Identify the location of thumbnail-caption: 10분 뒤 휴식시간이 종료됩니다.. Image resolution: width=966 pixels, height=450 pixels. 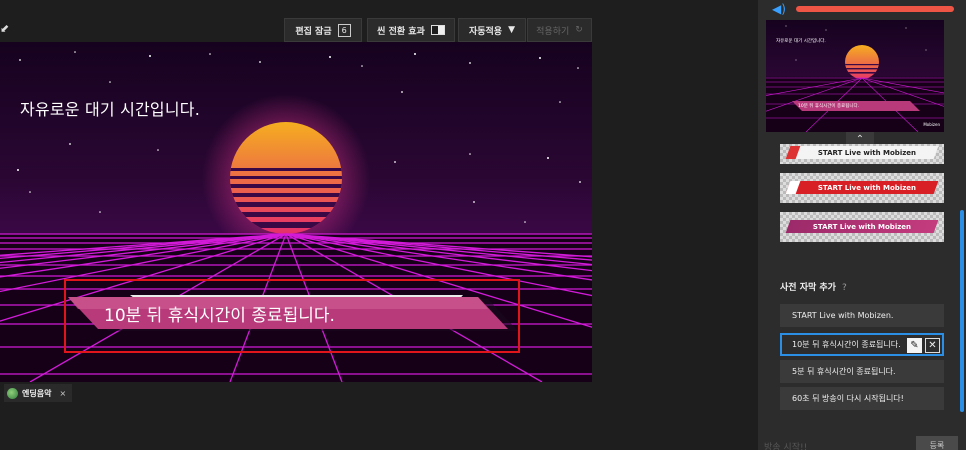
(829, 106).